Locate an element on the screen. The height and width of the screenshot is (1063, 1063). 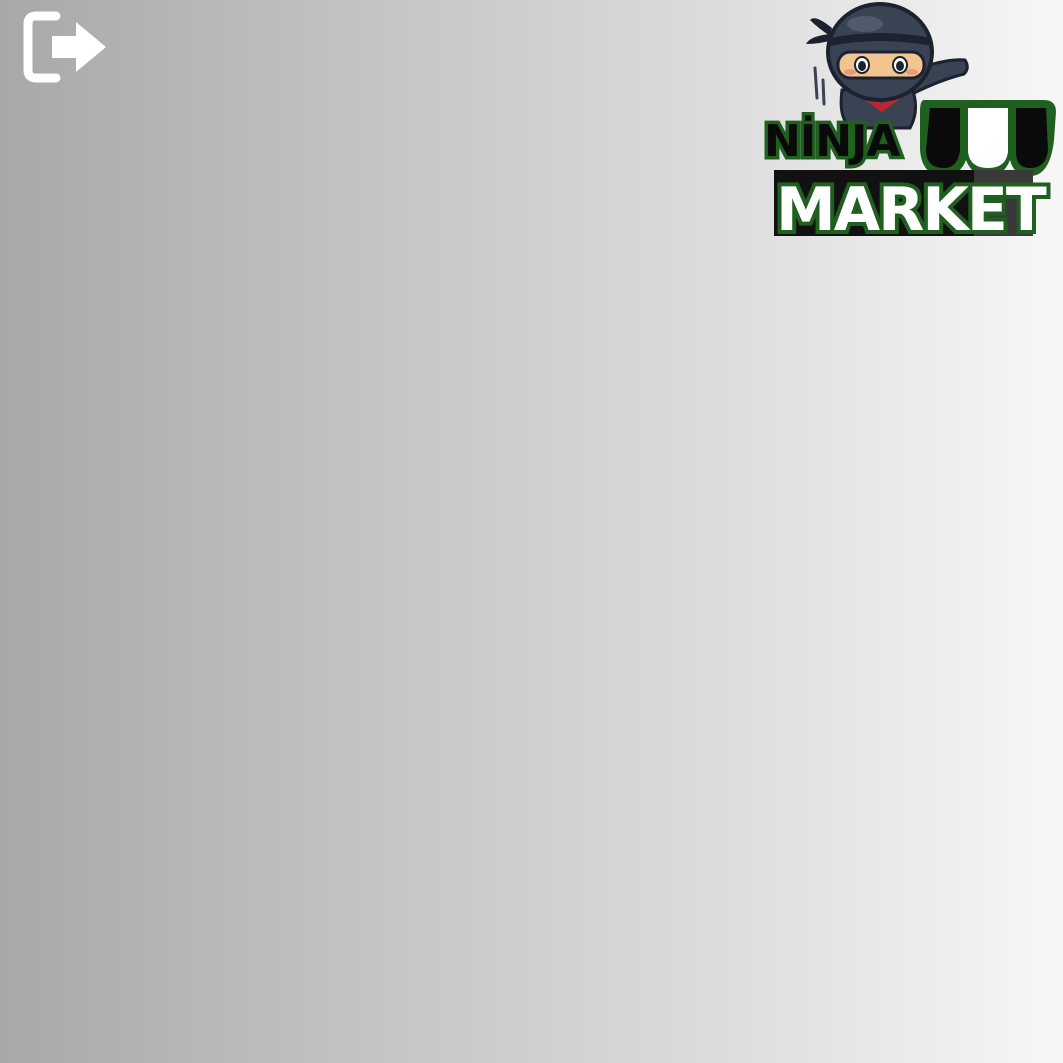
logout-button is located at coordinates (65, 47).